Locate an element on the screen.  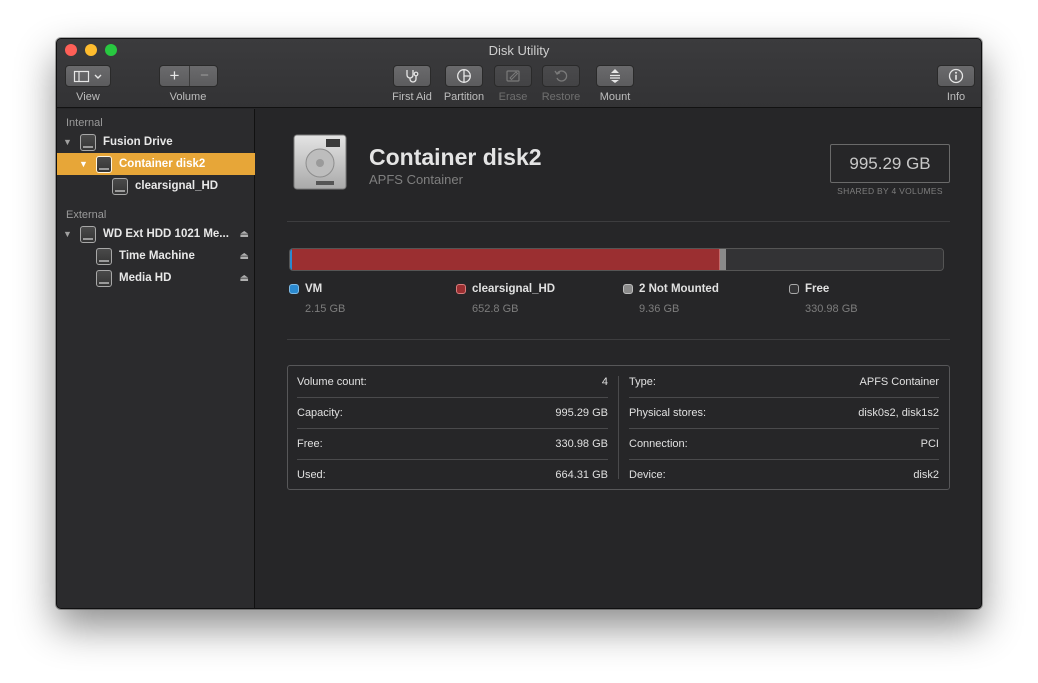
sidebar-toggle-icon is located at coordinates (87, 76).